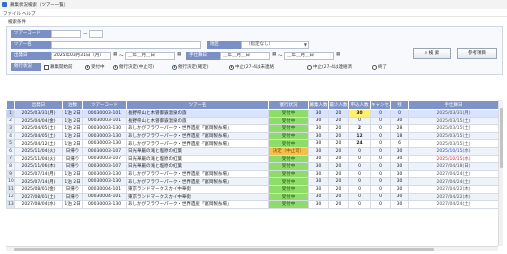 Image resolution: width=507 pixels, height=254 pixels. Describe the element at coordinates (38, 204) in the screenshot. I see `cell-depart-date: 2027/08/04(水)` at that location.